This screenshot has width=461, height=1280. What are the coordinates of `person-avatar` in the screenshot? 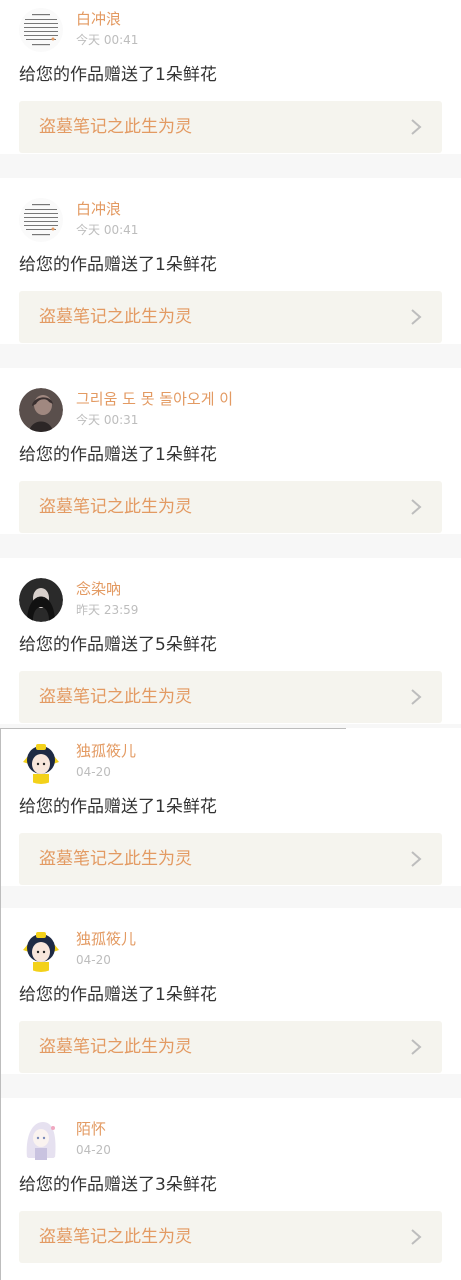 It's located at (41, 410).